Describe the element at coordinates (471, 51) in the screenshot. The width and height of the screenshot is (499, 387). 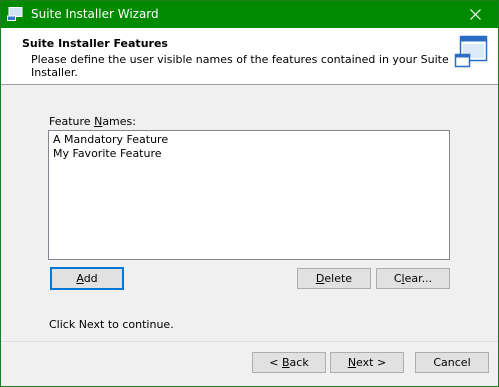
I see `installer-window-icon` at that location.